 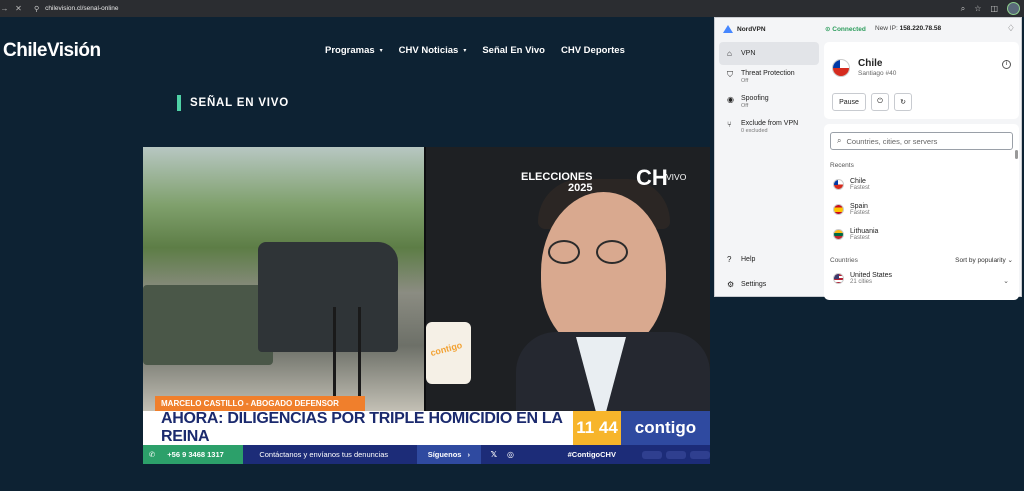 I want to click on hashtag: #ContigoCHV, so click(x=591, y=454).